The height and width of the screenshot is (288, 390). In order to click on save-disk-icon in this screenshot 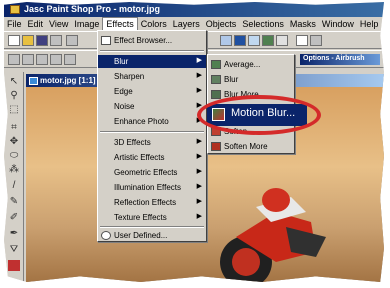, I will do `click(42, 40)`.